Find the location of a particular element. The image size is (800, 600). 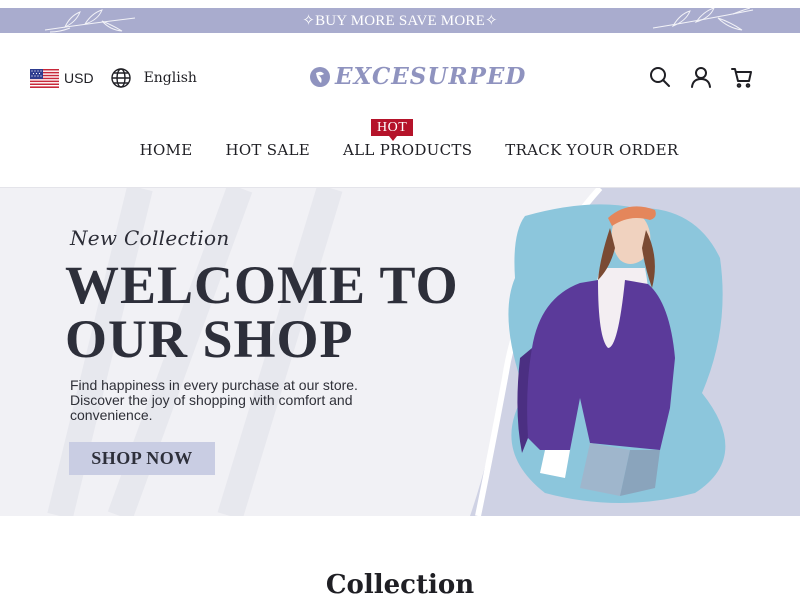

logo-icon is located at coordinates (320, 76).